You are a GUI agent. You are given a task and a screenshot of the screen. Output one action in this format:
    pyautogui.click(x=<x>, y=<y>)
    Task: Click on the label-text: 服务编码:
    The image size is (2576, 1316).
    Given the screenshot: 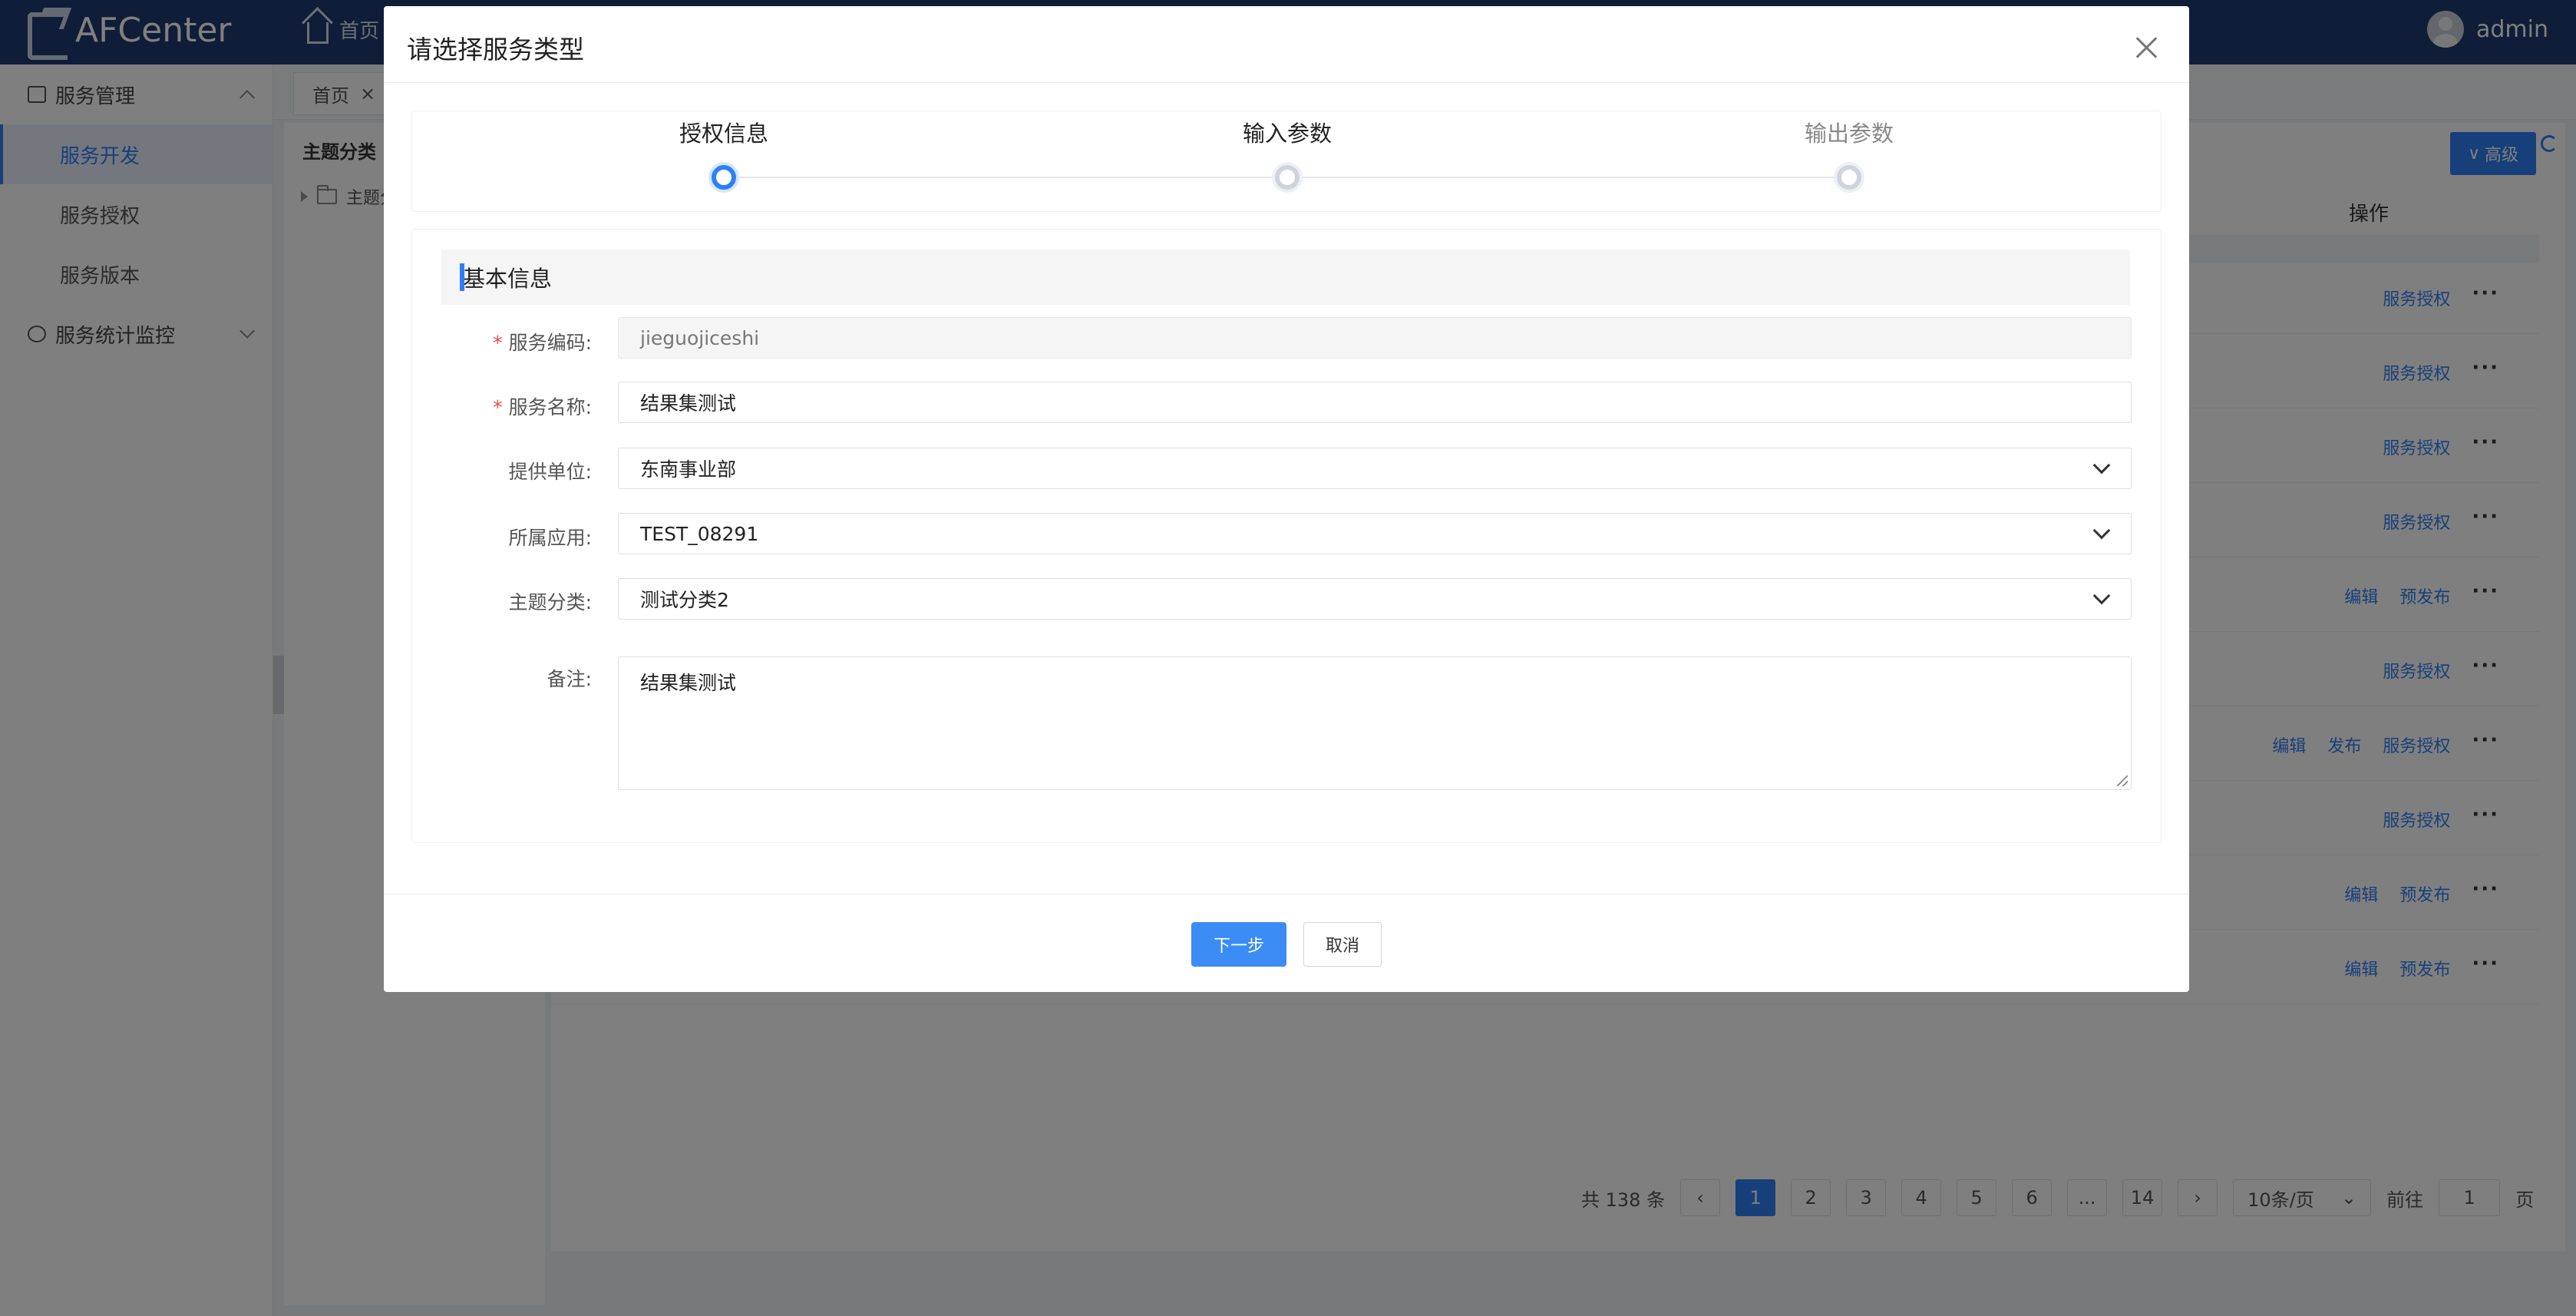 What is the action you would take?
    pyautogui.click(x=550, y=343)
    